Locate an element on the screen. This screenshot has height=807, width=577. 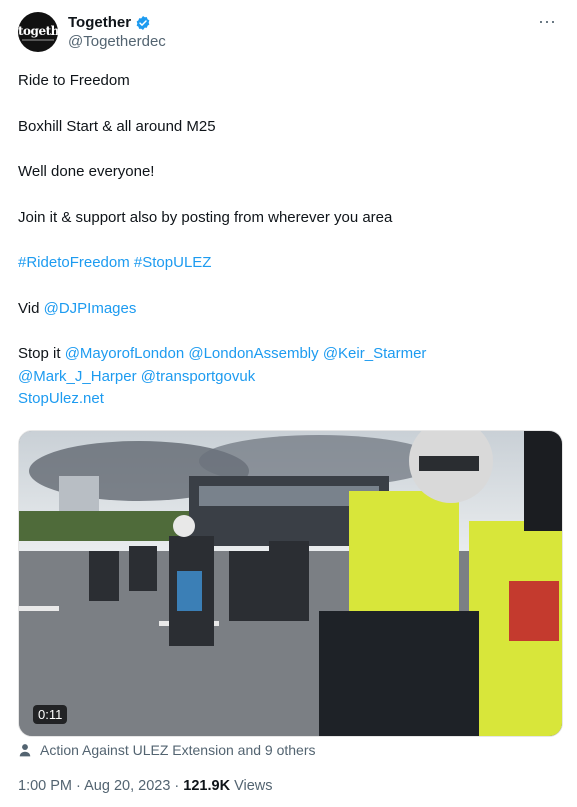
verified-badge-icon is located at coordinates (143, 23).